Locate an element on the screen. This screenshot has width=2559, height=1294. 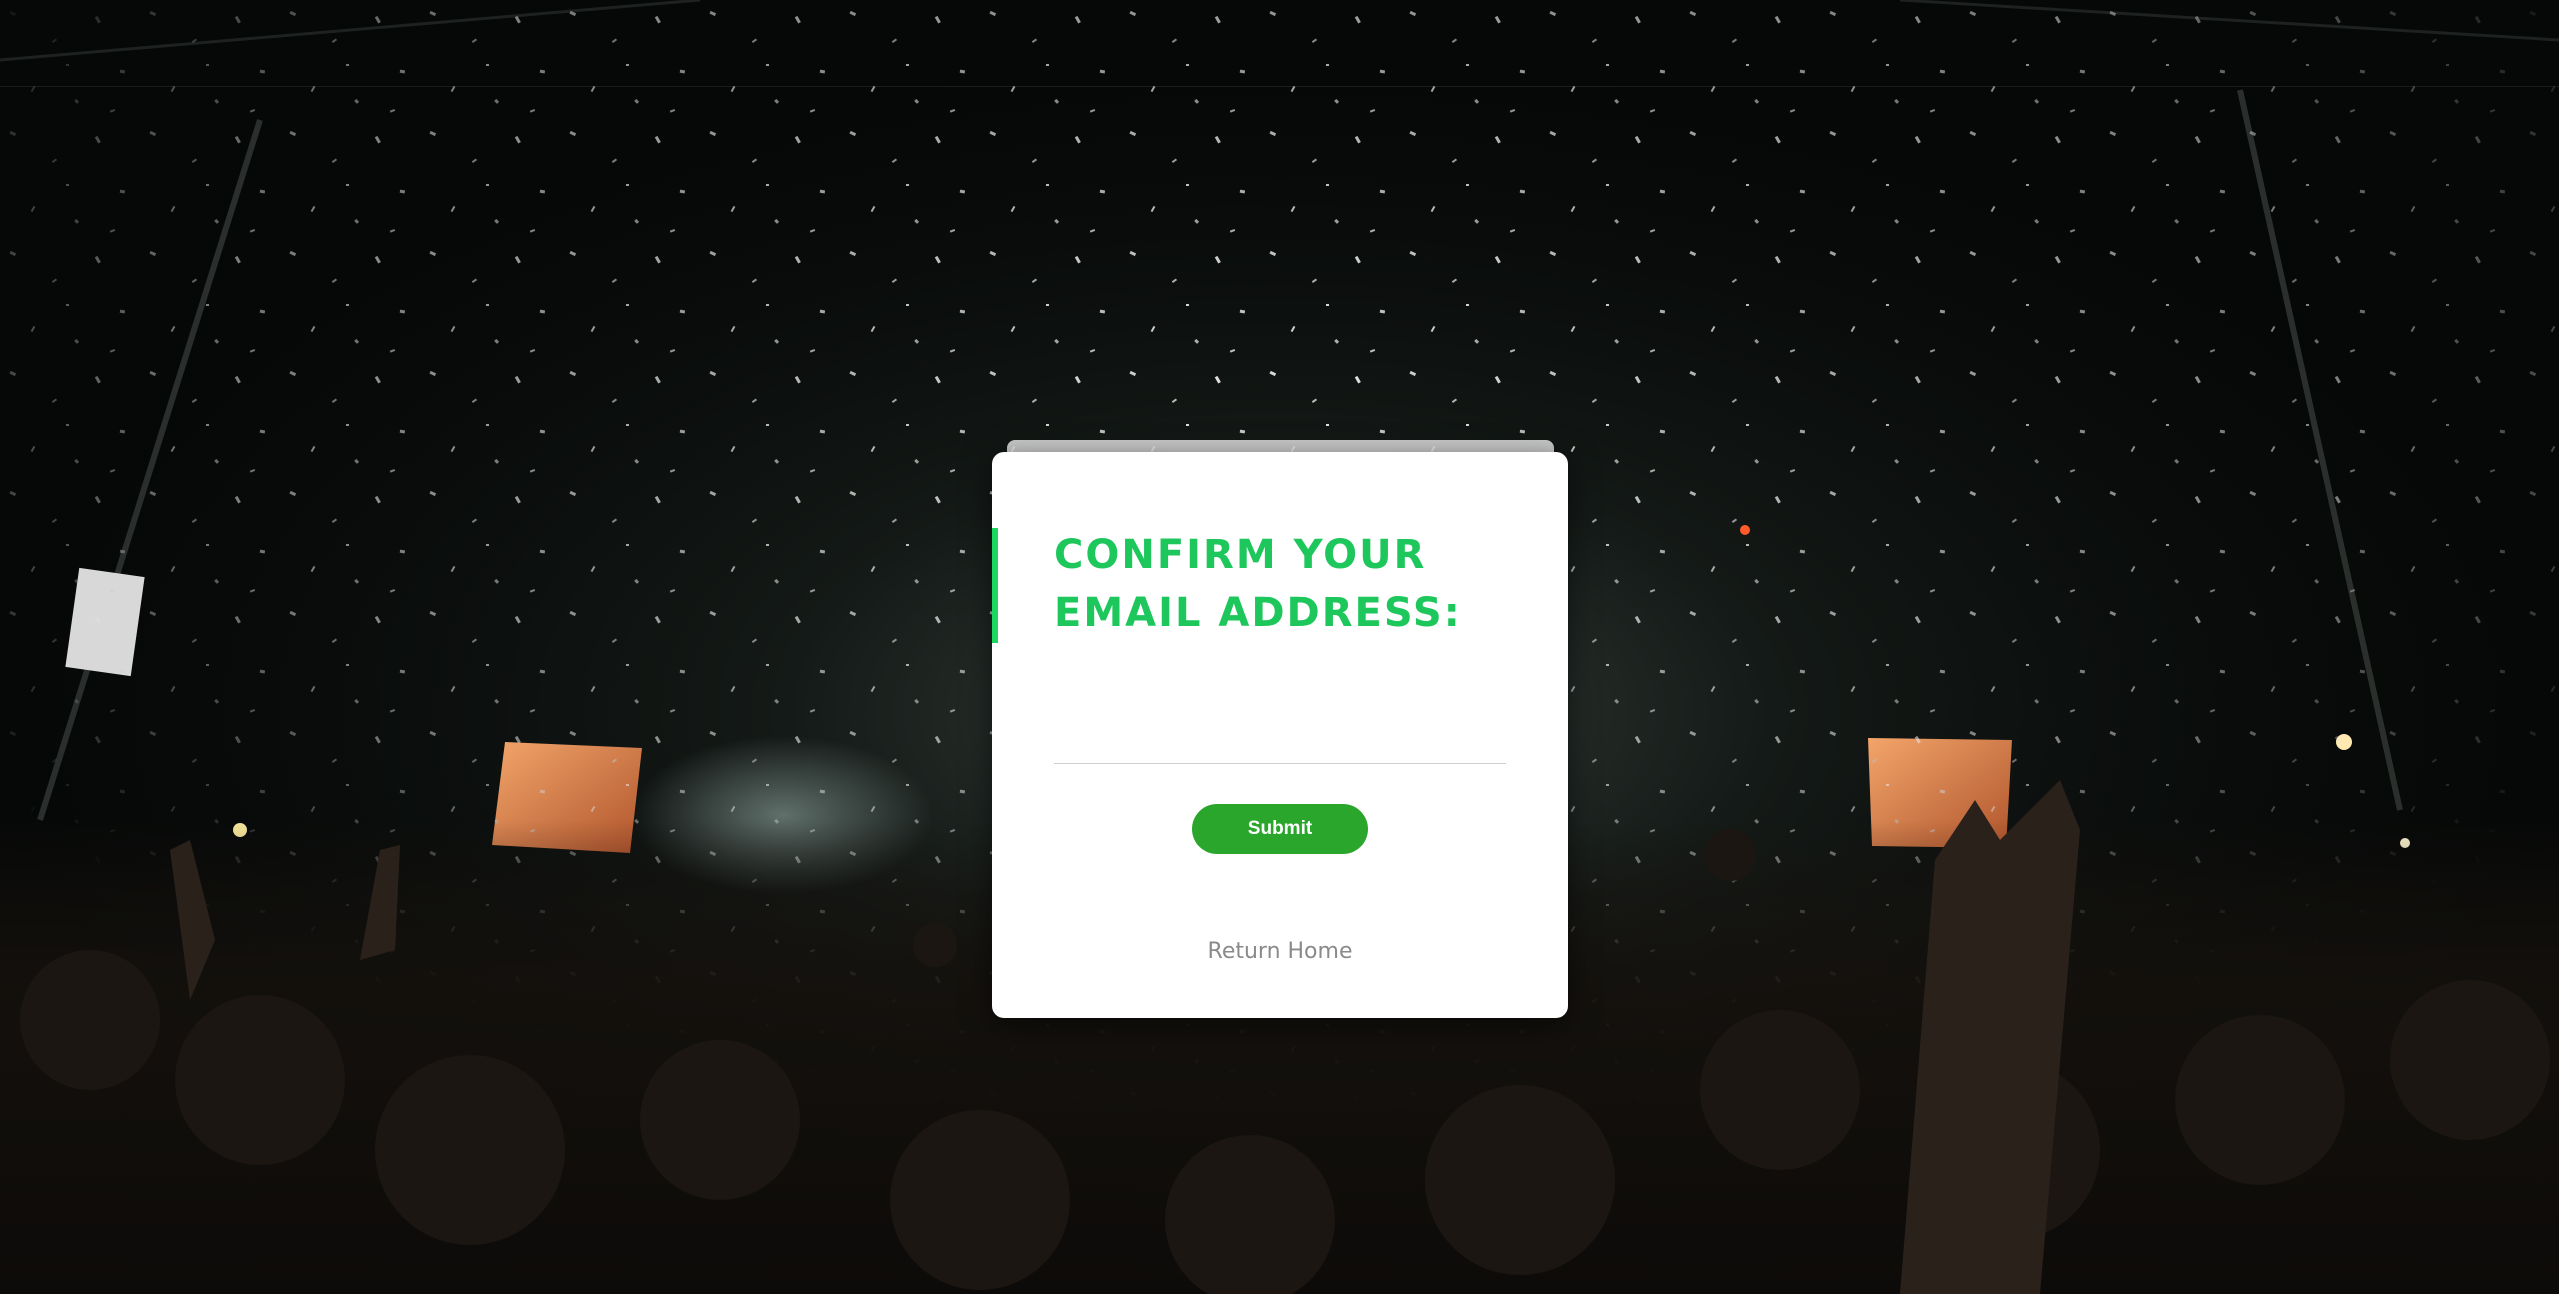
email-input is located at coordinates (1280, 733).